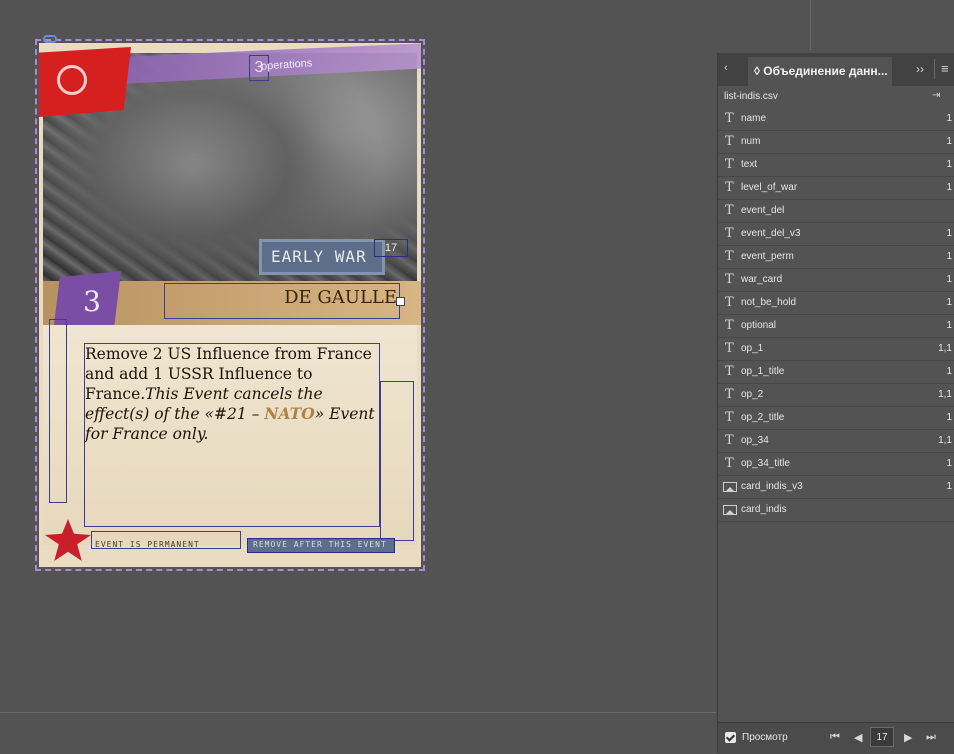 The height and width of the screenshot is (754, 954). What do you see at coordinates (319, 256) in the screenshot?
I see `era-label: EARLY WAR` at bounding box center [319, 256].